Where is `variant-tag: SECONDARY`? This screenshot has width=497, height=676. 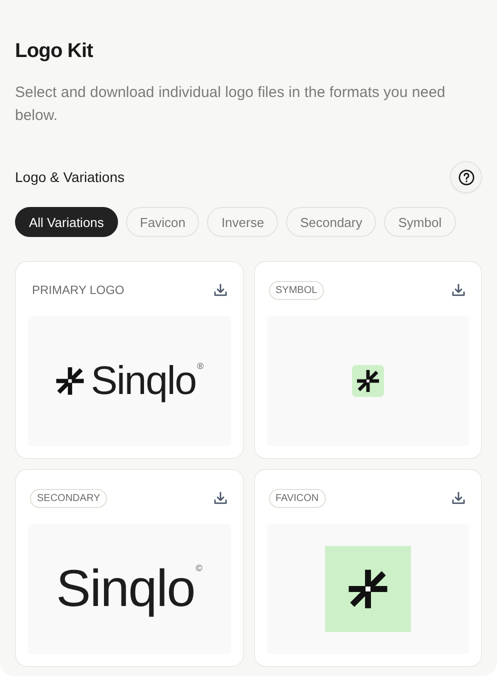
variant-tag: SECONDARY is located at coordinates (69, 498).